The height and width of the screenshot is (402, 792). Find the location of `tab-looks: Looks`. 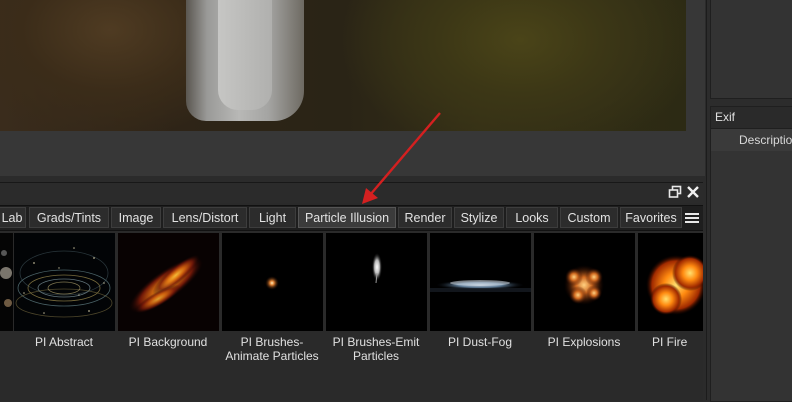

tab-looks: Looks is located at coordinates (532, 217).